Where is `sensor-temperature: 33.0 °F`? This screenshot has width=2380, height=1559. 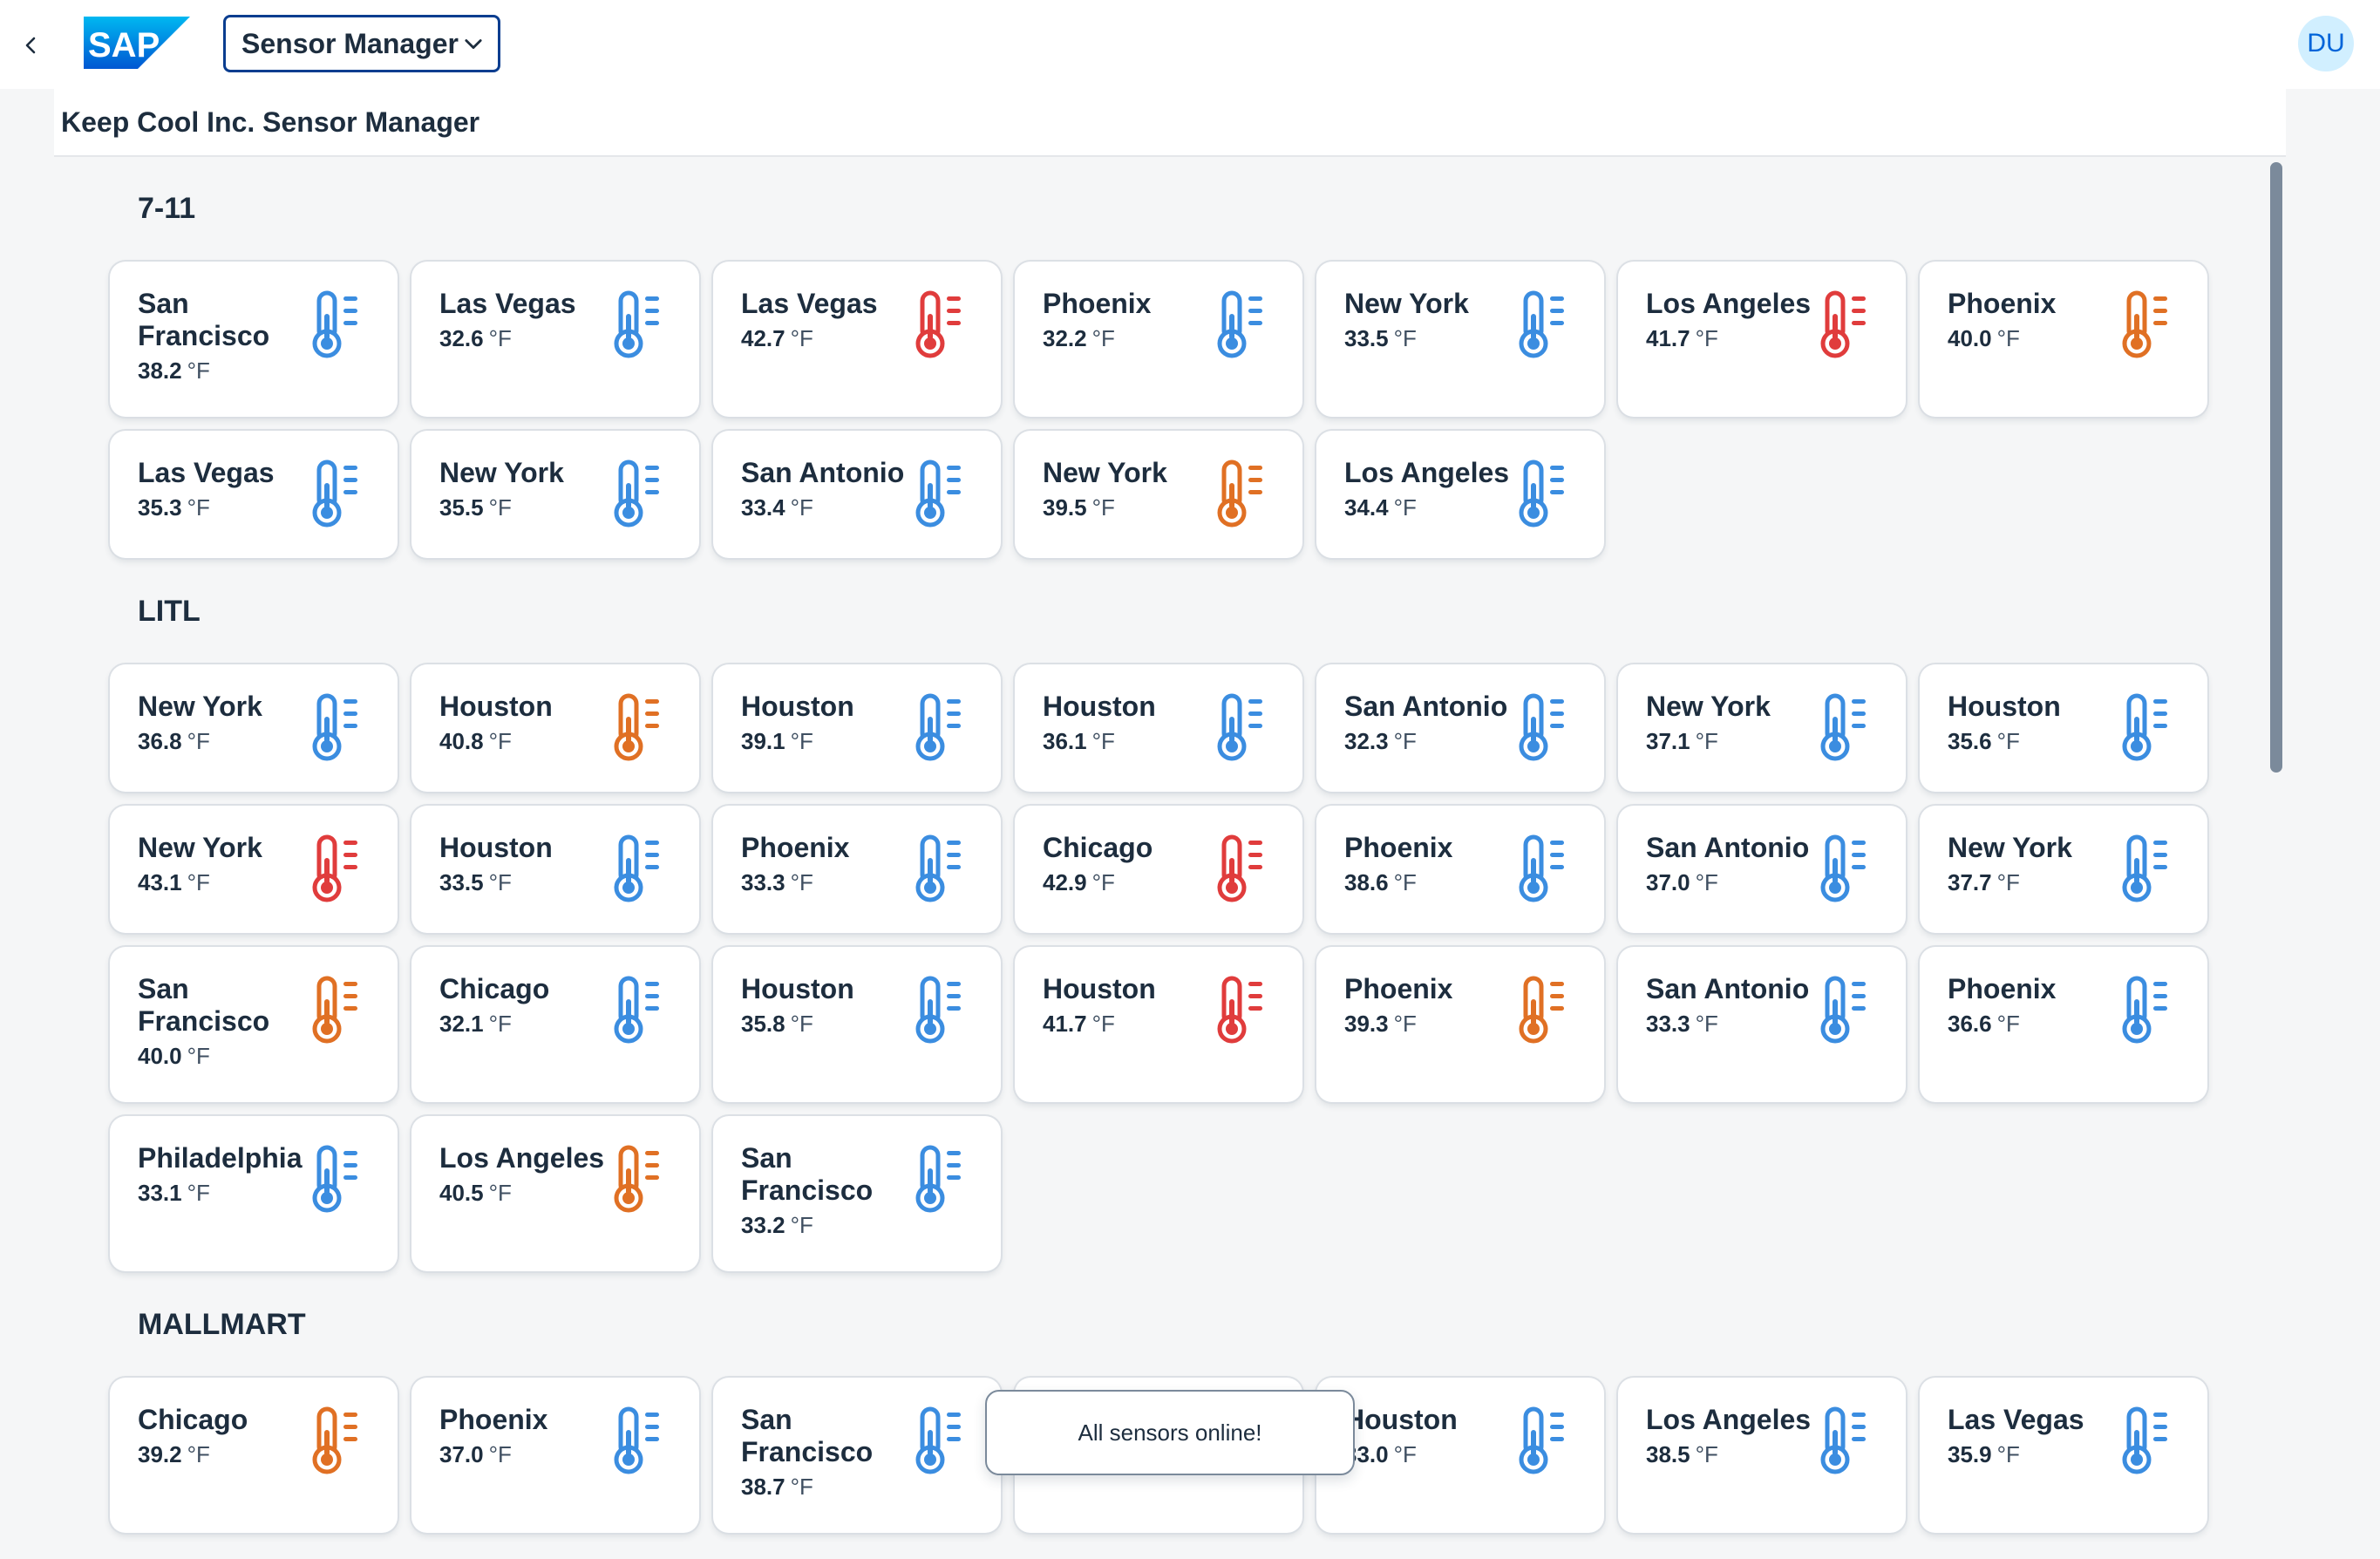
sensor-temperature: 33.0 °F is located at coordinates (1380, 1454).